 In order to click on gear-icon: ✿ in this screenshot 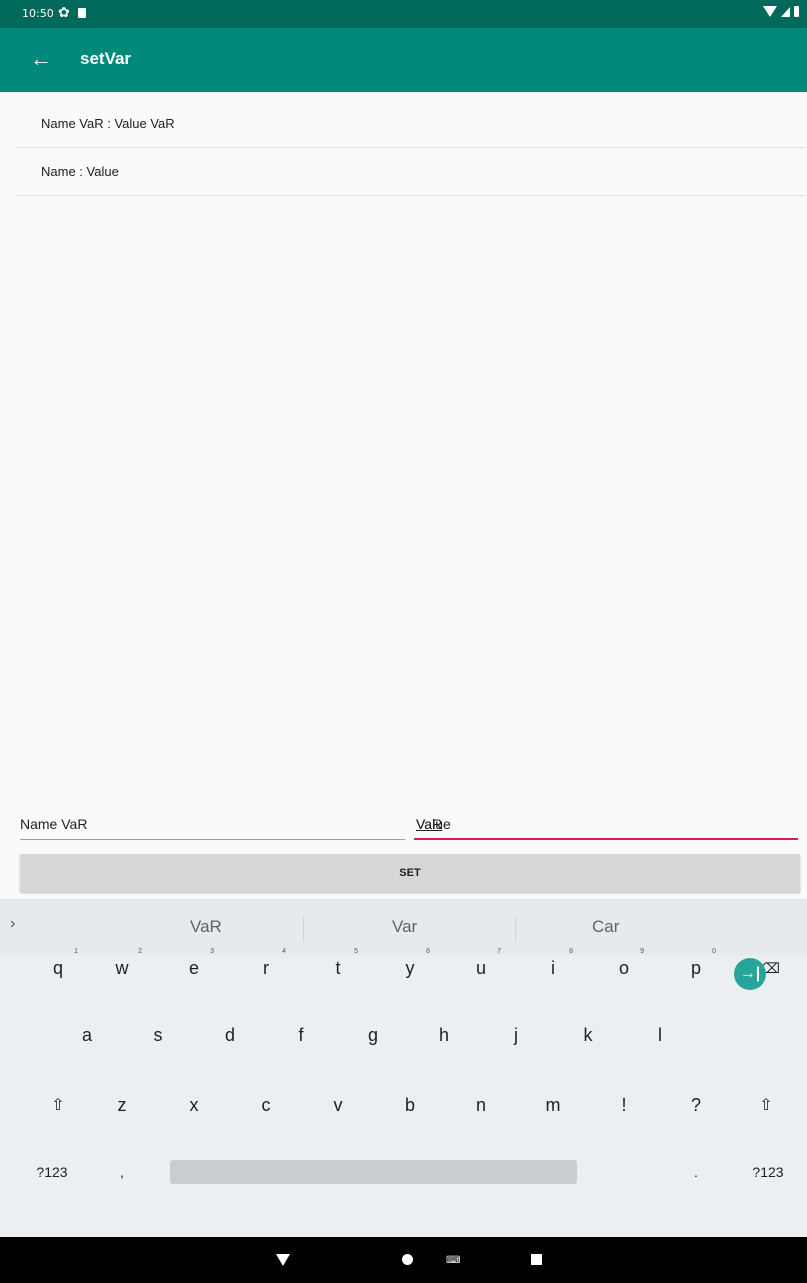, I will do `click(64, 12)`.